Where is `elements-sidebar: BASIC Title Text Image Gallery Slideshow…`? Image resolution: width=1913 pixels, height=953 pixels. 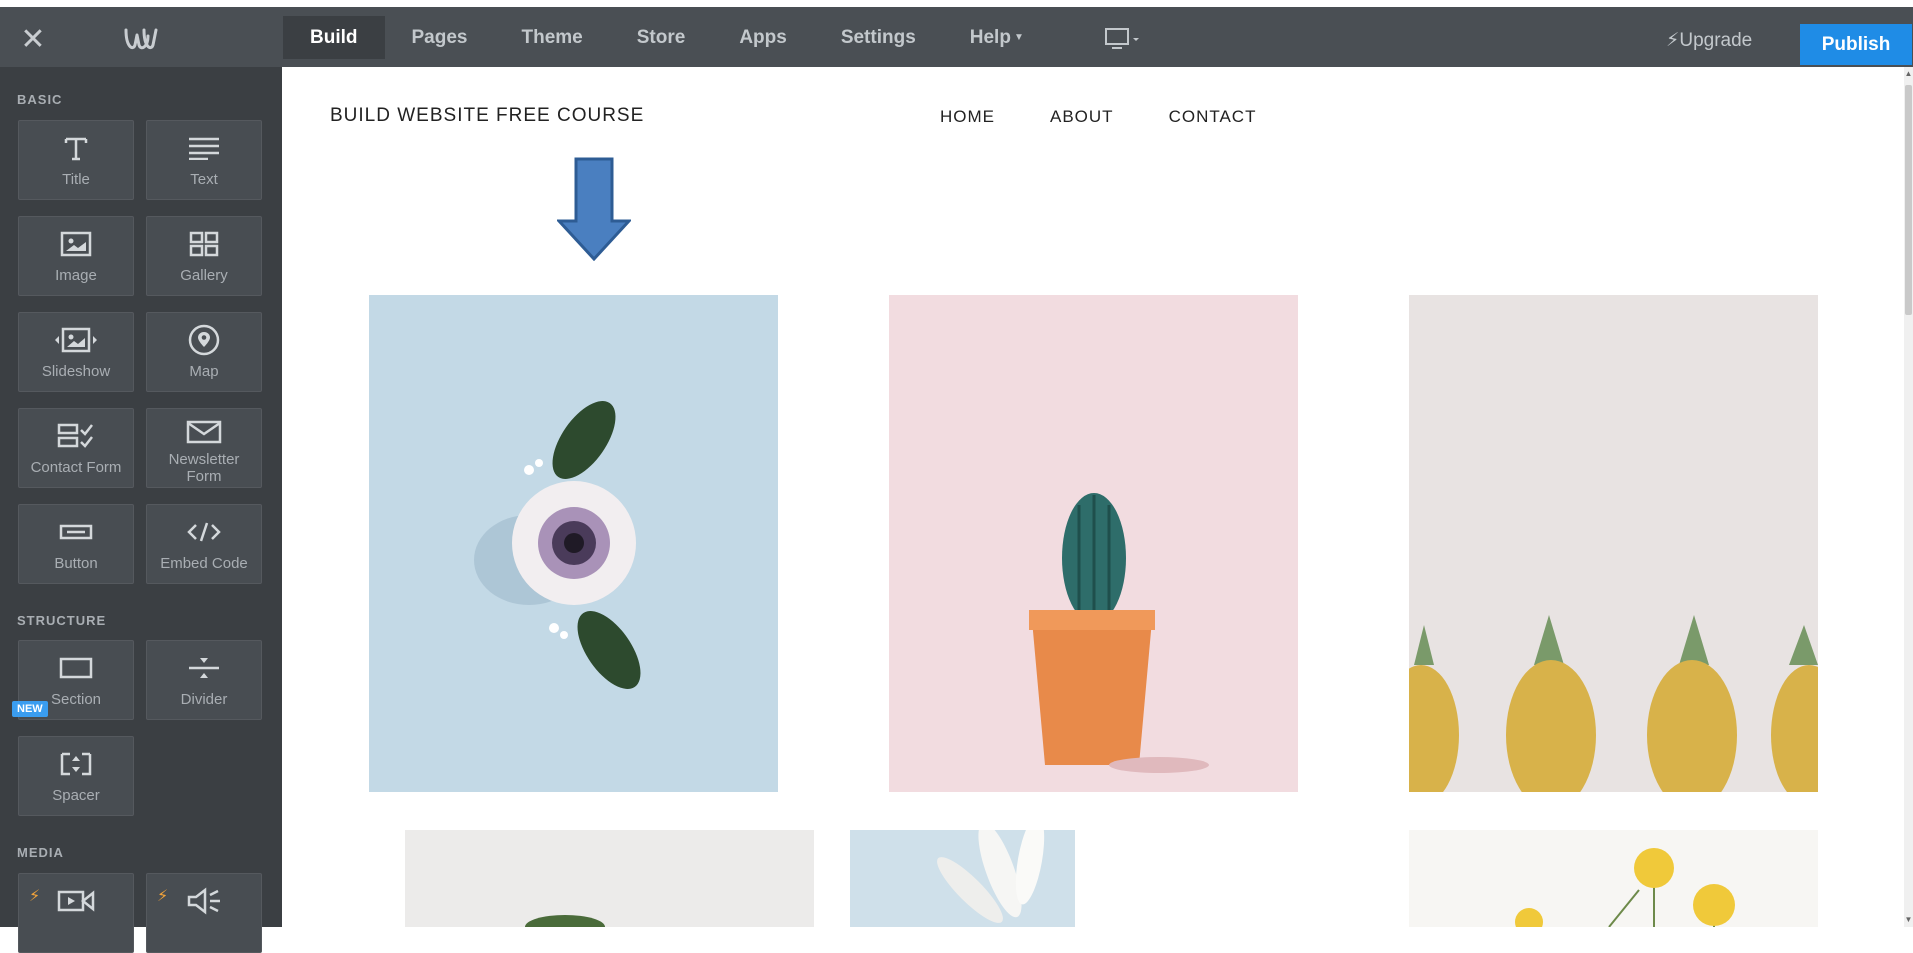
elements-sidebar: BASIC Title Text Image Gallery Slideshow… is located at coordinates (141, 510).